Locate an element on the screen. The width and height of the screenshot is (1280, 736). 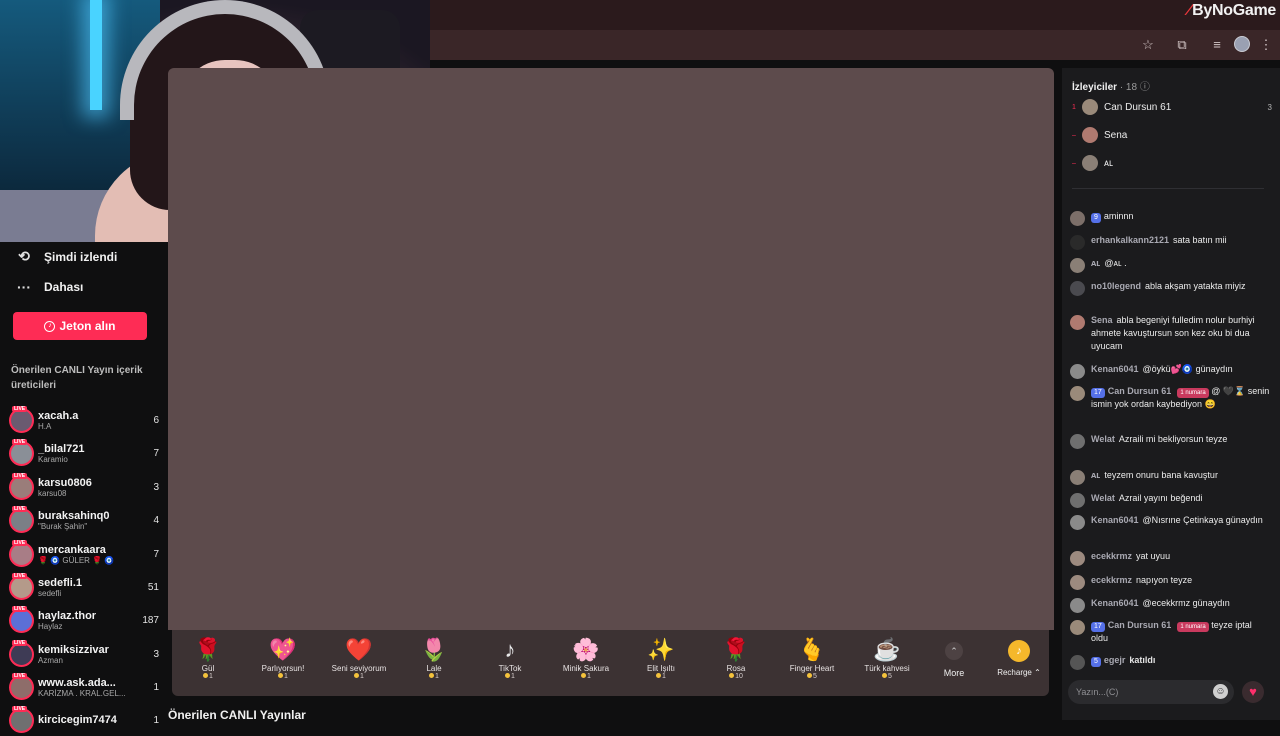
creator-item: LIVE sedefli.1 sedefli 51 is located at coordinates (84, 587).